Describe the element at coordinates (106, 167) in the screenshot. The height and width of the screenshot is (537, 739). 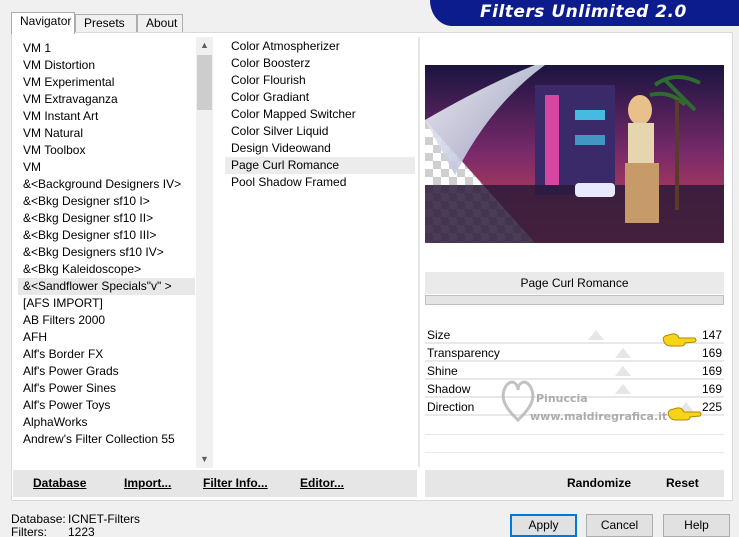
I see `category-item: VM` at that location.